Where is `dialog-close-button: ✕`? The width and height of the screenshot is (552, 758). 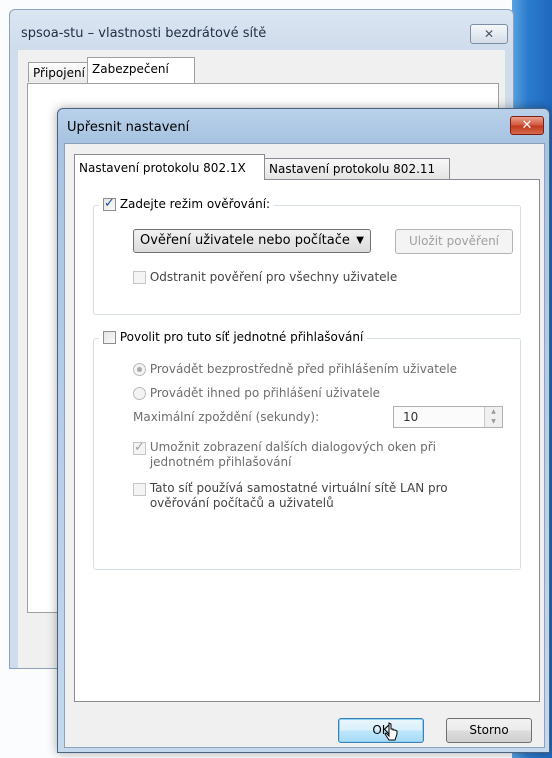
dialog-close-button: ✕ is located at coordinates (527, 125).